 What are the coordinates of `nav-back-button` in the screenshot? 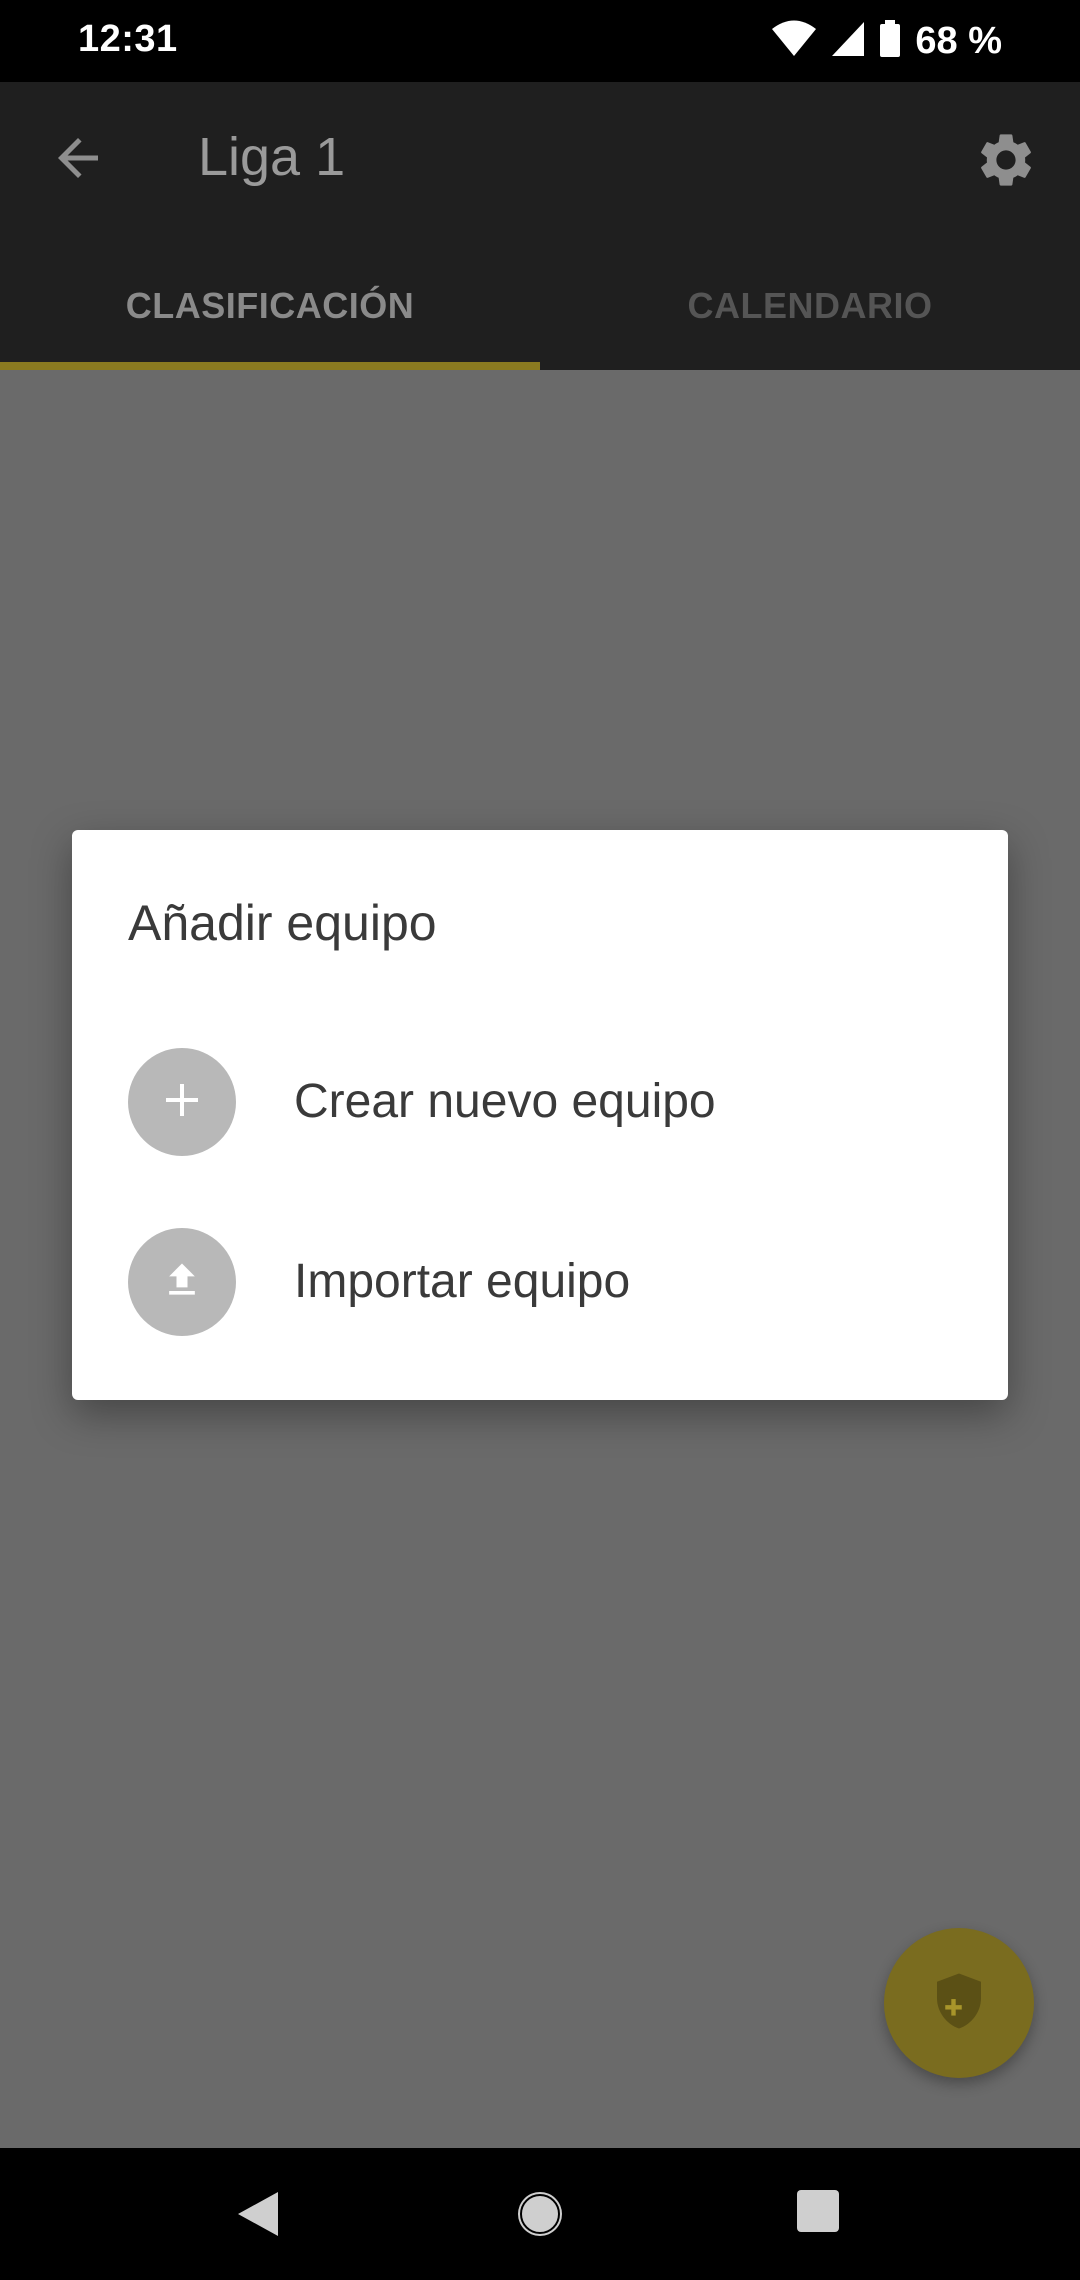 It's located at (258, 2214).